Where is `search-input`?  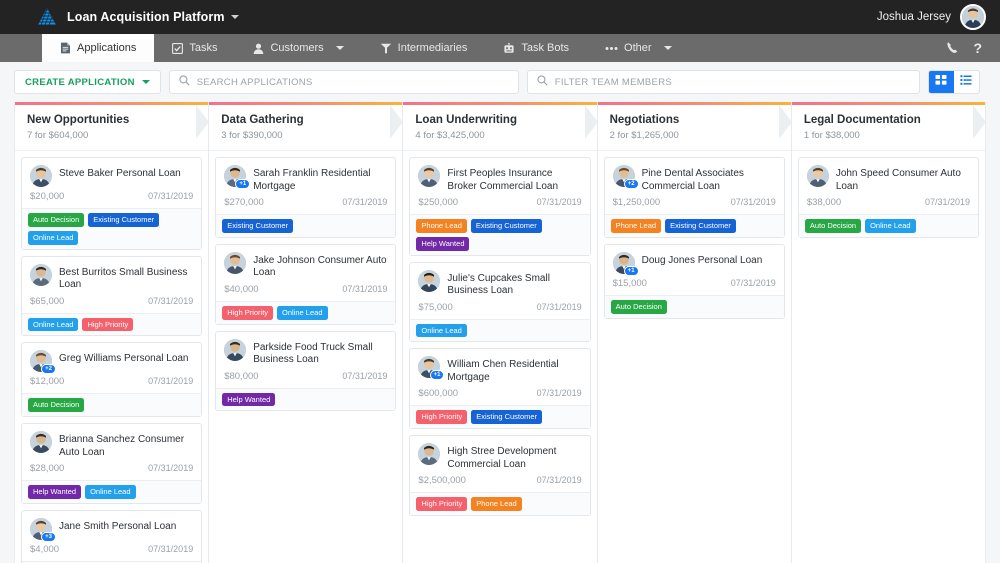 search-input is located at coordinates (352, 82).